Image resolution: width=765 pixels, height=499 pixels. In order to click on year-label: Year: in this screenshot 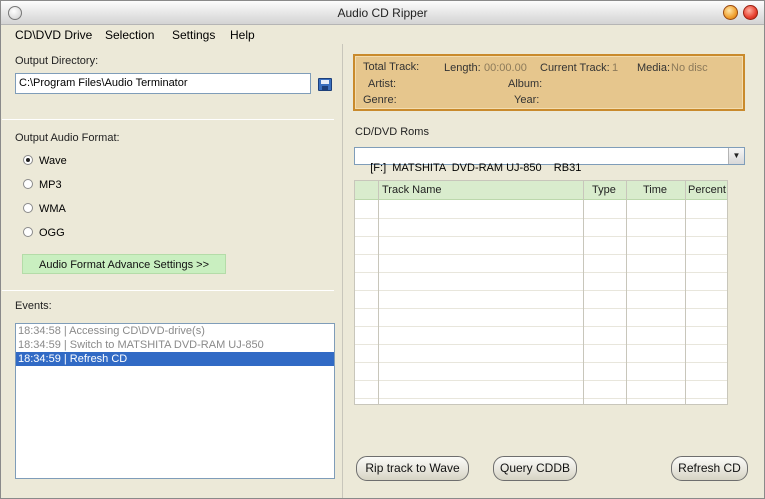, I will do `click(527, 100)`.